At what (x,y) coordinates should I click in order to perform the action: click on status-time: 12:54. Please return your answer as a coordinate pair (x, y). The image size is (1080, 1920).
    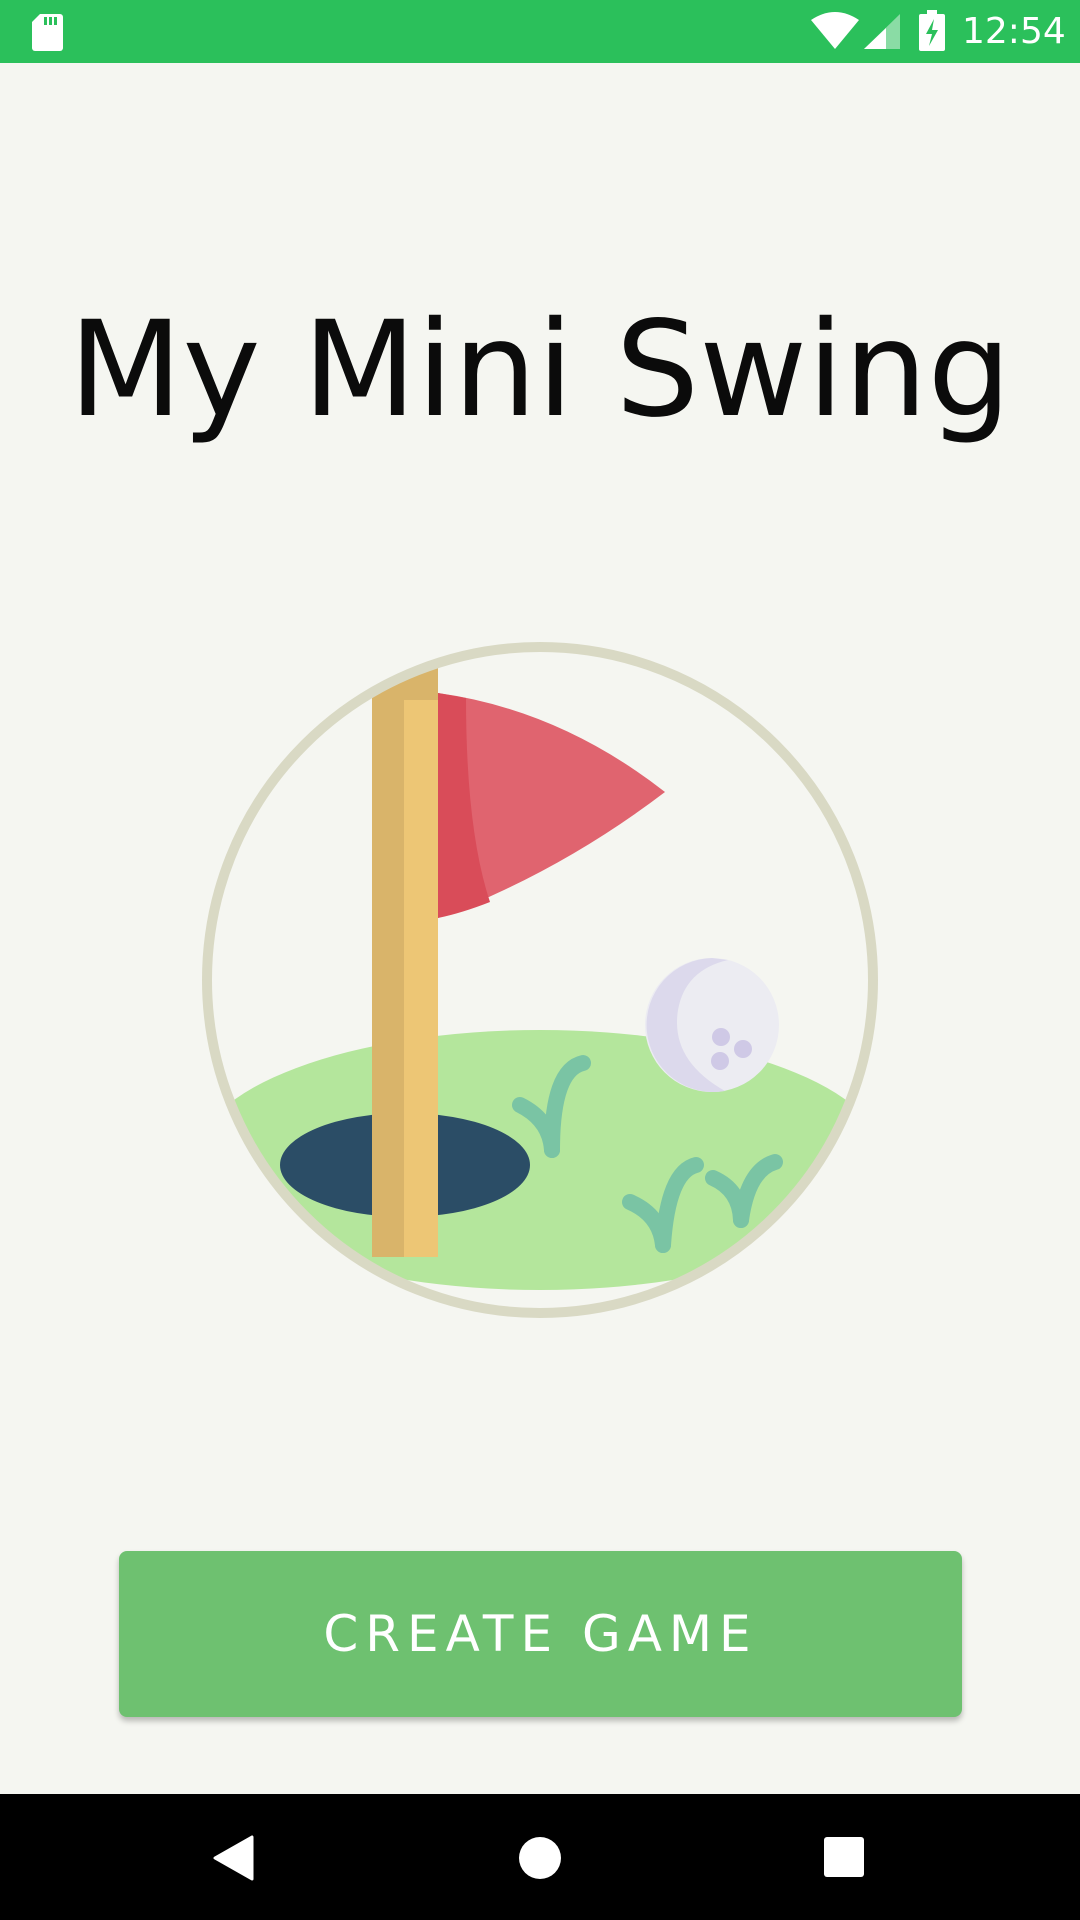
    Looking at the image, I should click on (1014, 31).